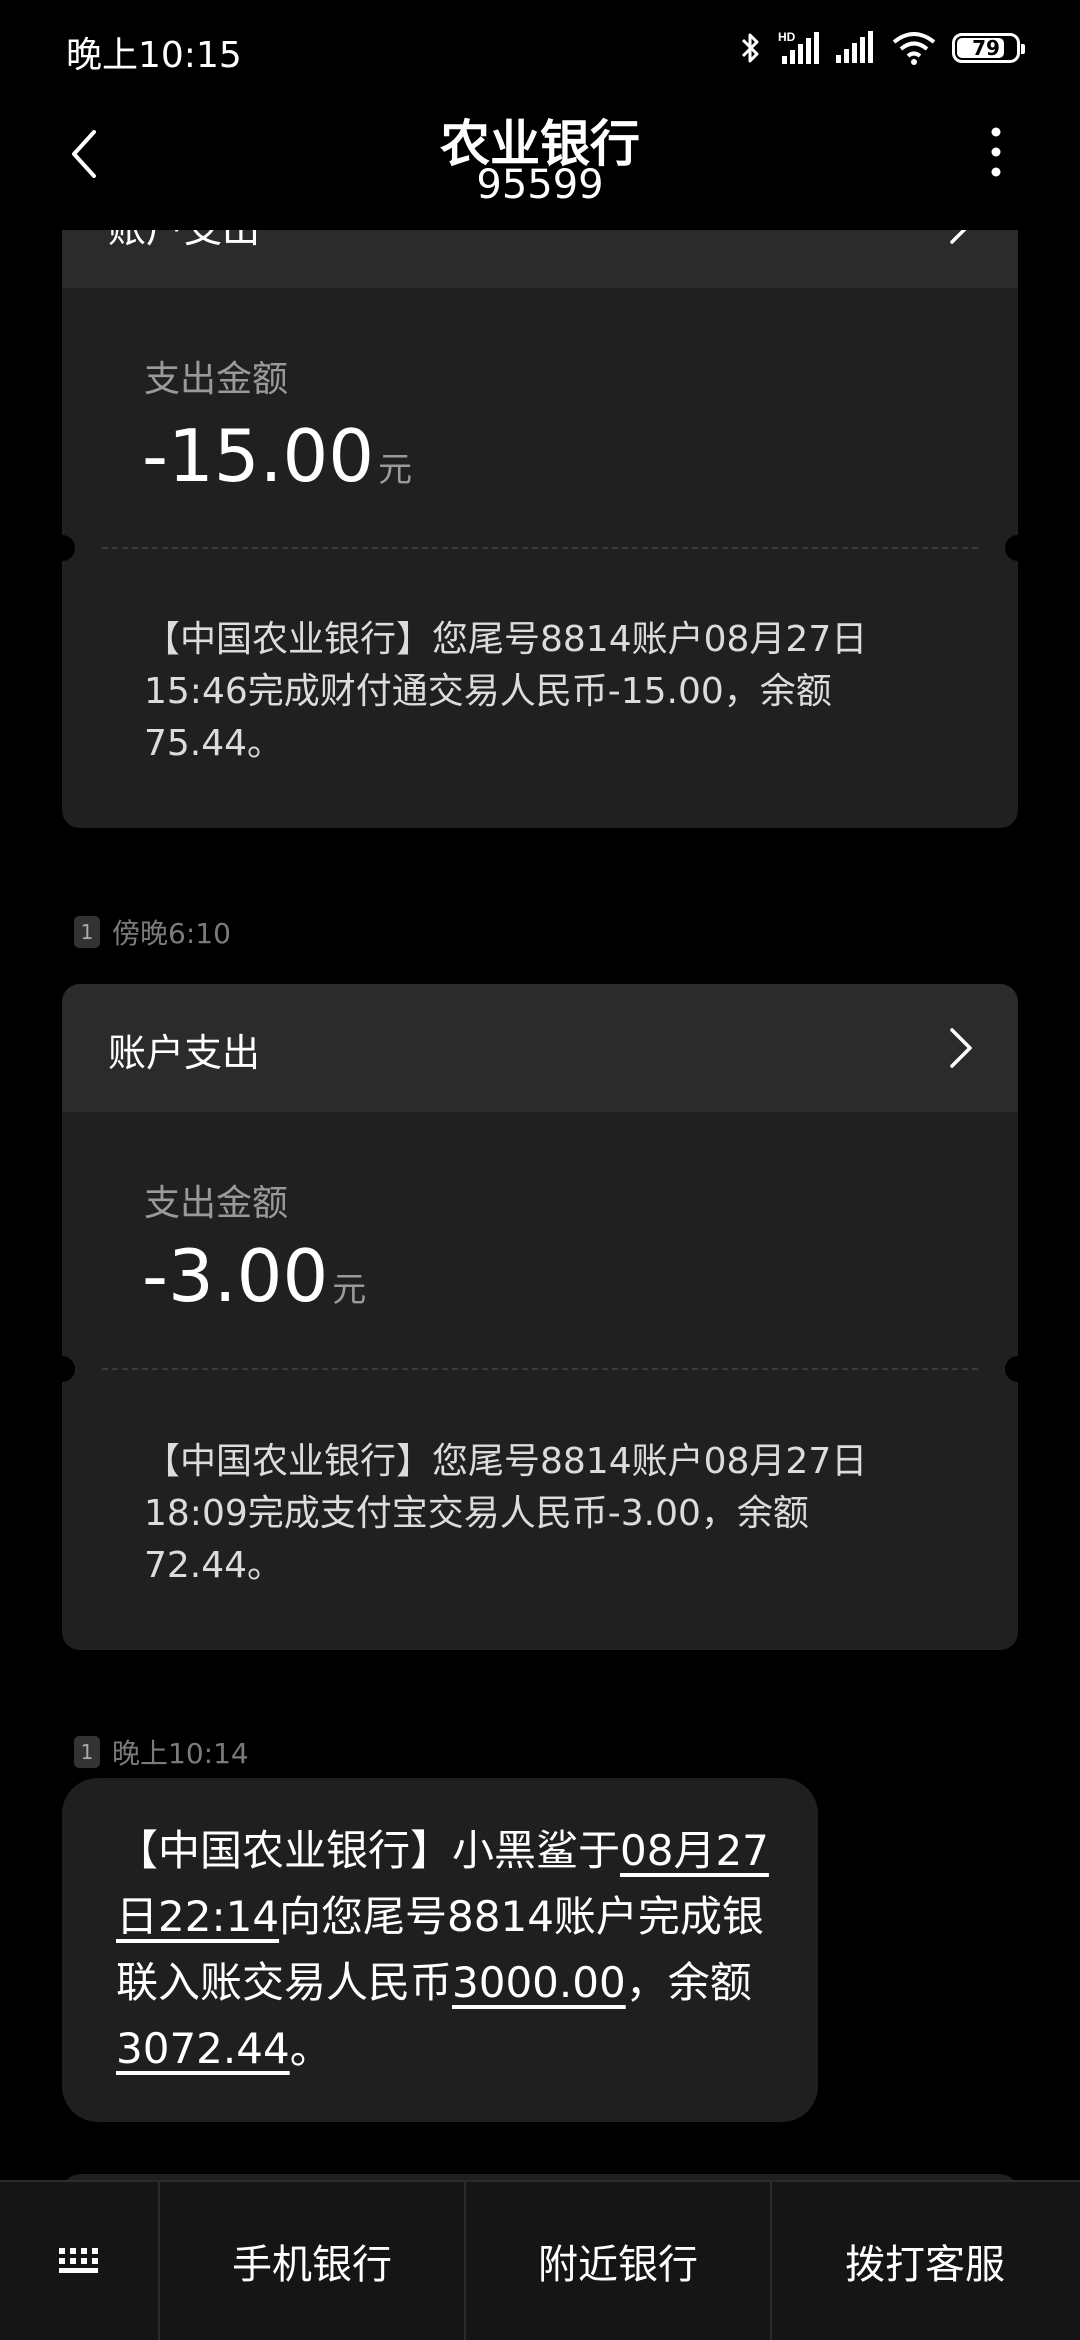  What do you see at coordinates (798, 47) in the screenshot?
I see `signal-hd-icon: HD` at bounding box center [798, 47].